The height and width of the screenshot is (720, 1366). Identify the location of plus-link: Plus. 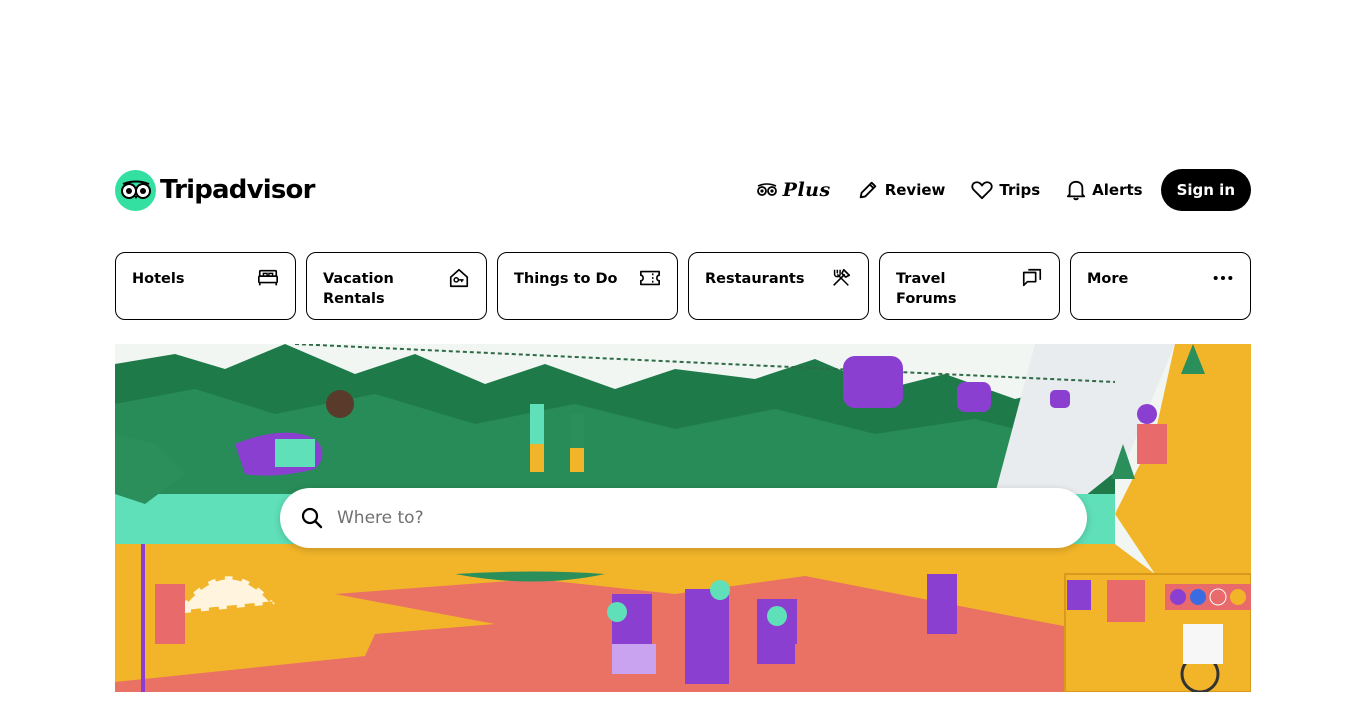
(793, 190).